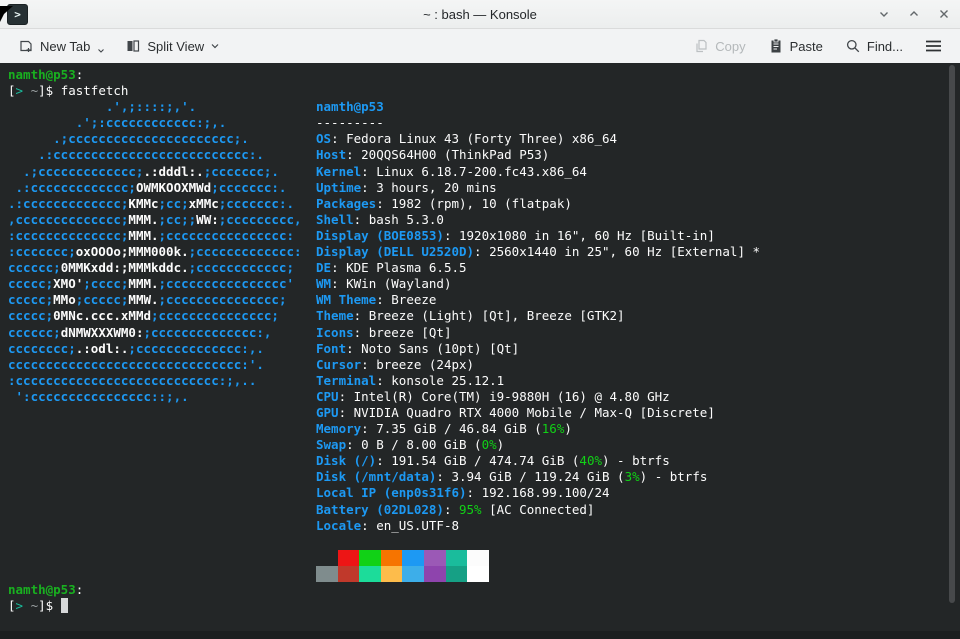  Describe the element at coordinates (196, 123) in the screenshot. I see `terminal-line: .';:cccccccccccc:;,. ---------` at that location.